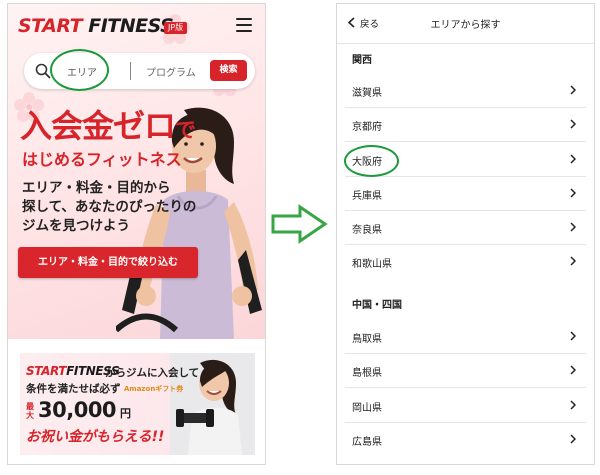 The image size is (600, 475). Describe the element at coordinates (465, 194) in the screenshot. I see `prefecture-row-hyogo: 兵庫県` at that location.